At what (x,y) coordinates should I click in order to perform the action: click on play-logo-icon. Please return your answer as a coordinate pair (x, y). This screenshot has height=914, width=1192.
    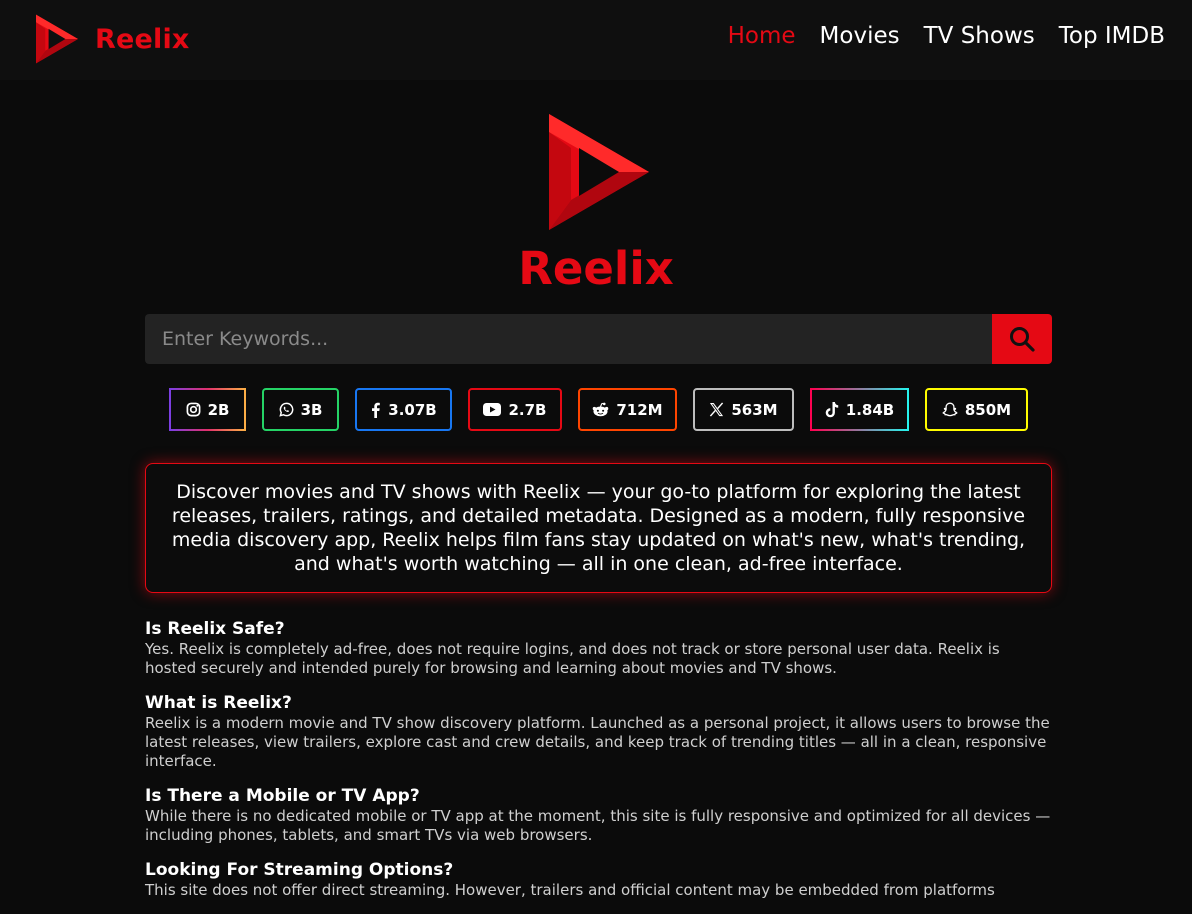
    Looking at the image, I should click on (57, 39).